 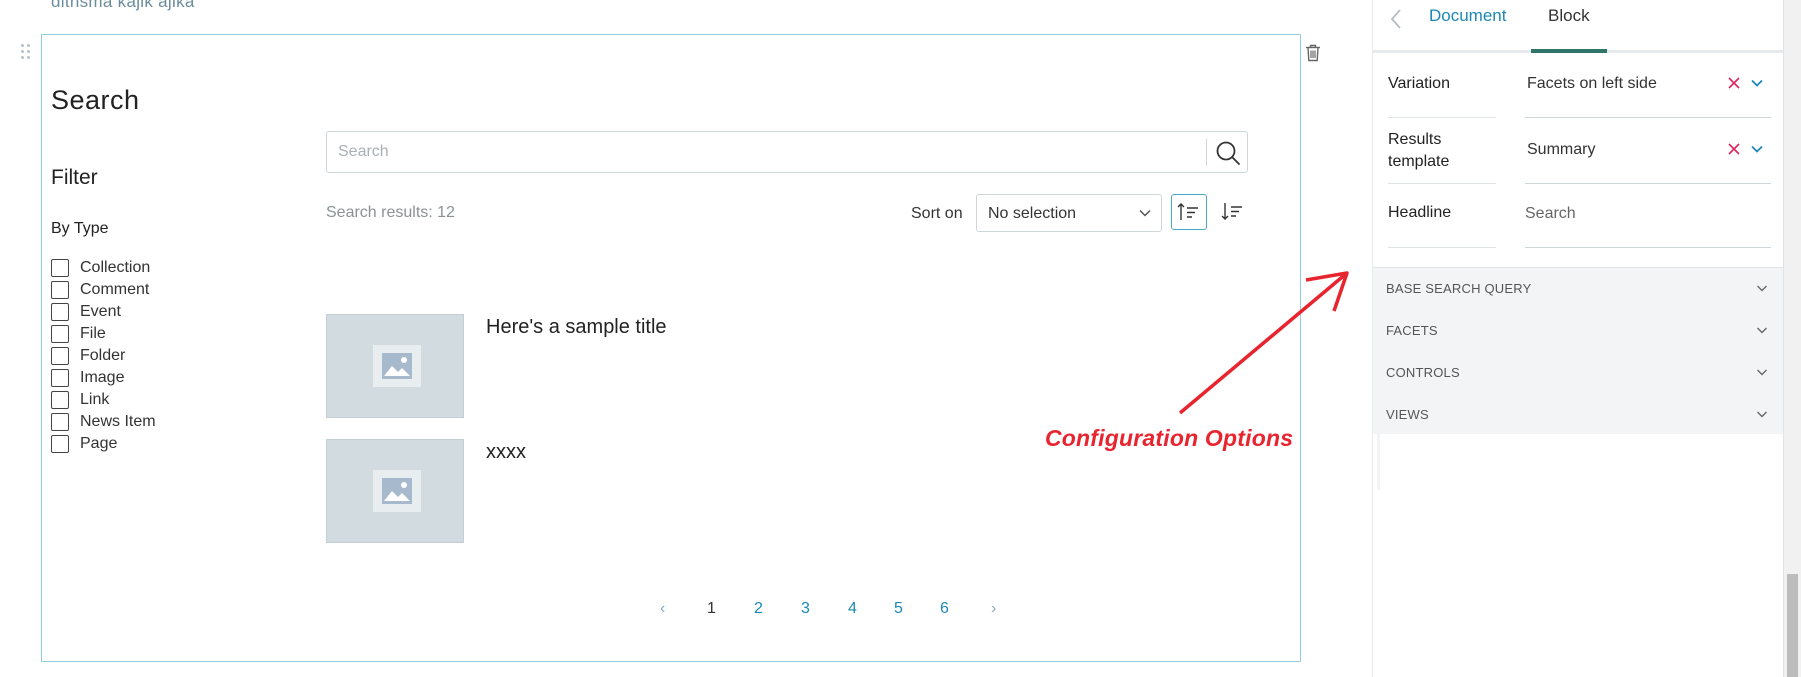 I want to click on accordion-title: BASE SEARCH QUERY, so click(x=1459, y=288).